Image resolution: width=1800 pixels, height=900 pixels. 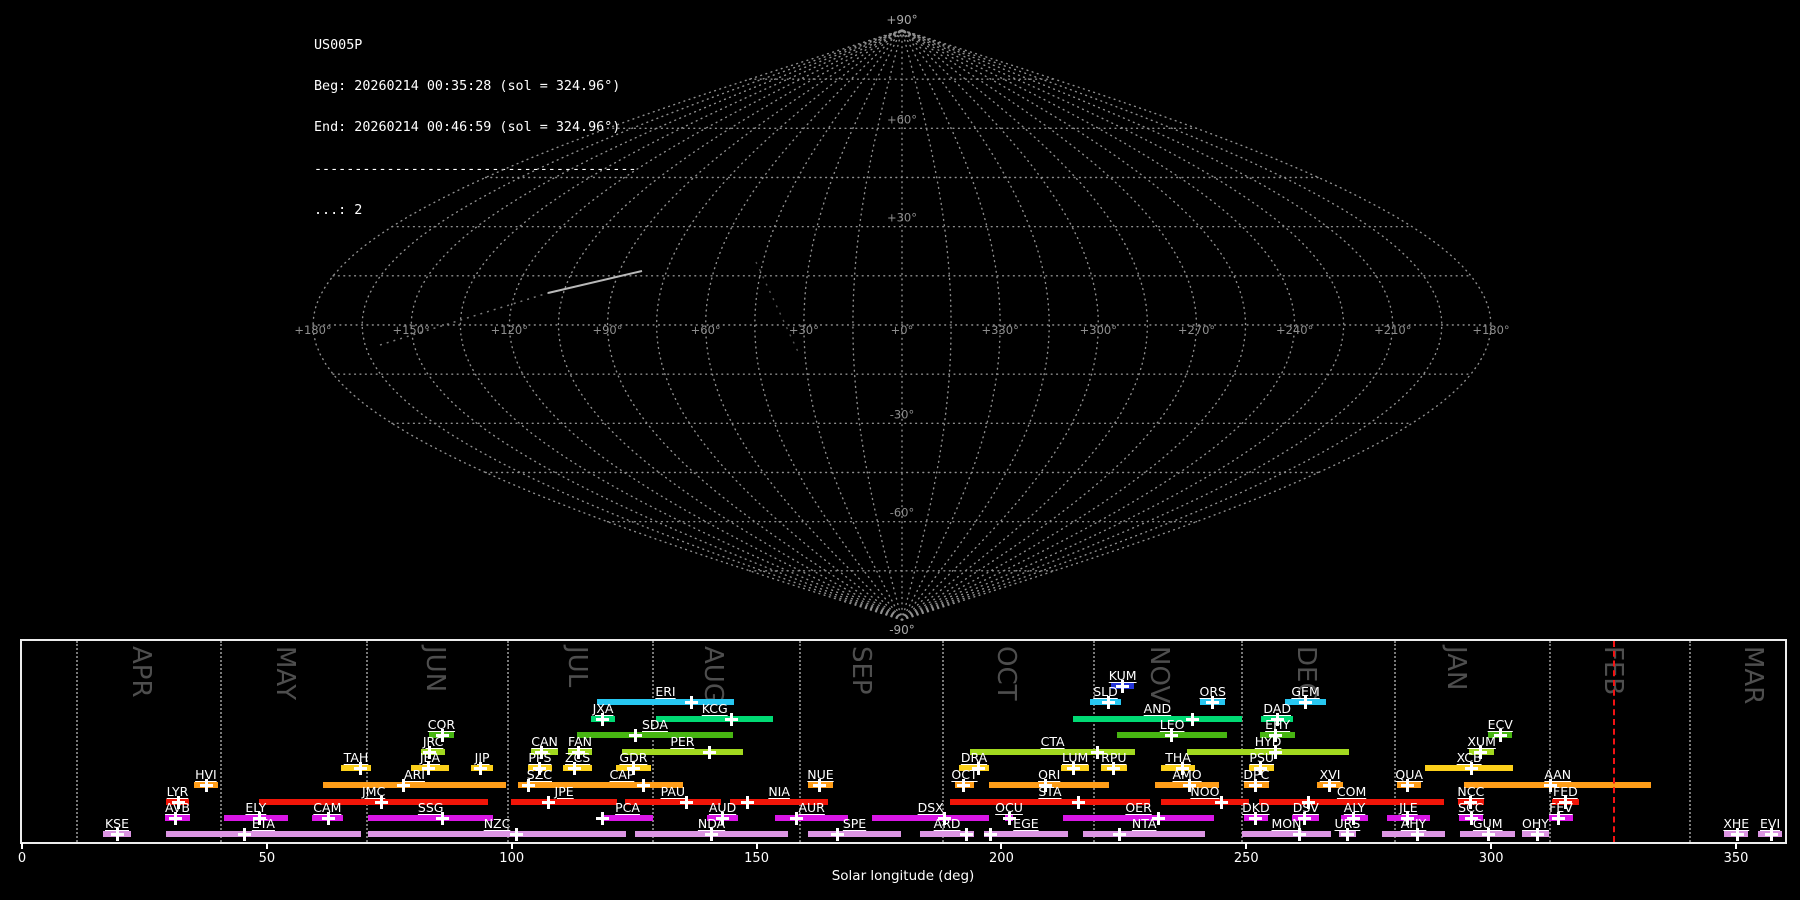 I want to click on month-boundary-JUL, so click(x=508, y=741).